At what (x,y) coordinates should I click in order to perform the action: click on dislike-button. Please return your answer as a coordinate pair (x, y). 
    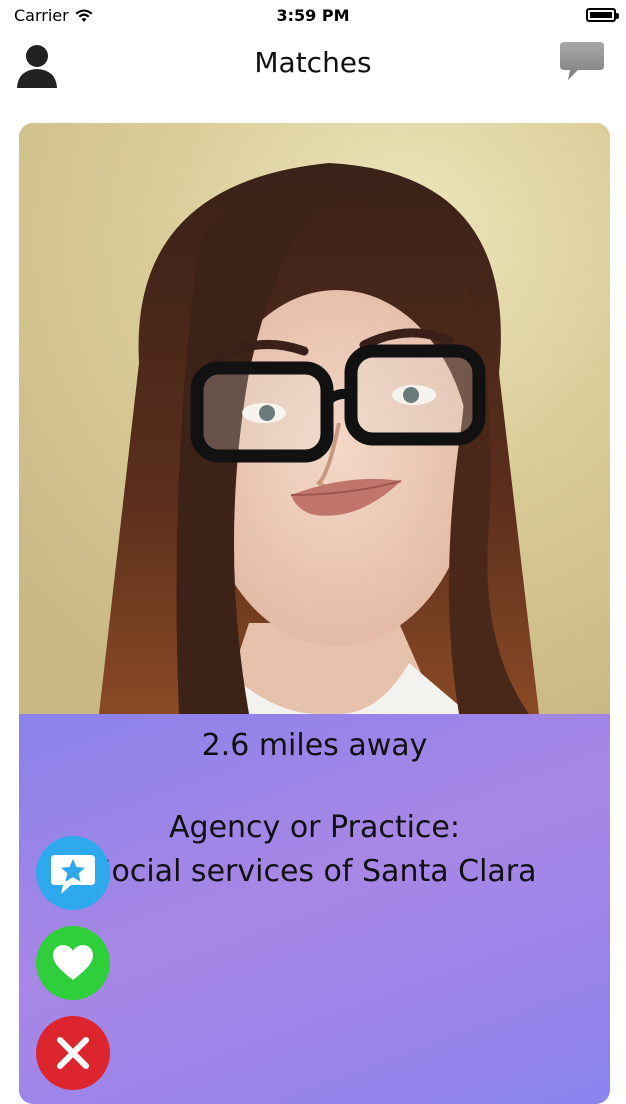
    Looking at the image, I should click on (73, 1053).